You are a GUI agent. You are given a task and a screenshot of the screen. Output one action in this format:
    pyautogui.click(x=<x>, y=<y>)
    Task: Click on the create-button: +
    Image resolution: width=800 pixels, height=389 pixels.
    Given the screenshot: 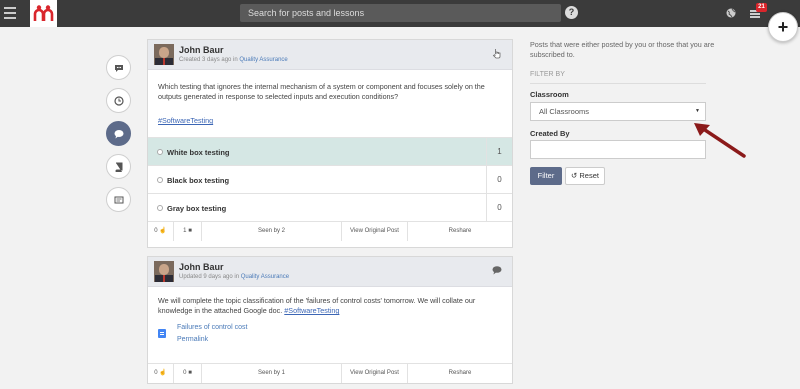 What is the action you would take?
    pyautogui.click(x=783, y=27)
    